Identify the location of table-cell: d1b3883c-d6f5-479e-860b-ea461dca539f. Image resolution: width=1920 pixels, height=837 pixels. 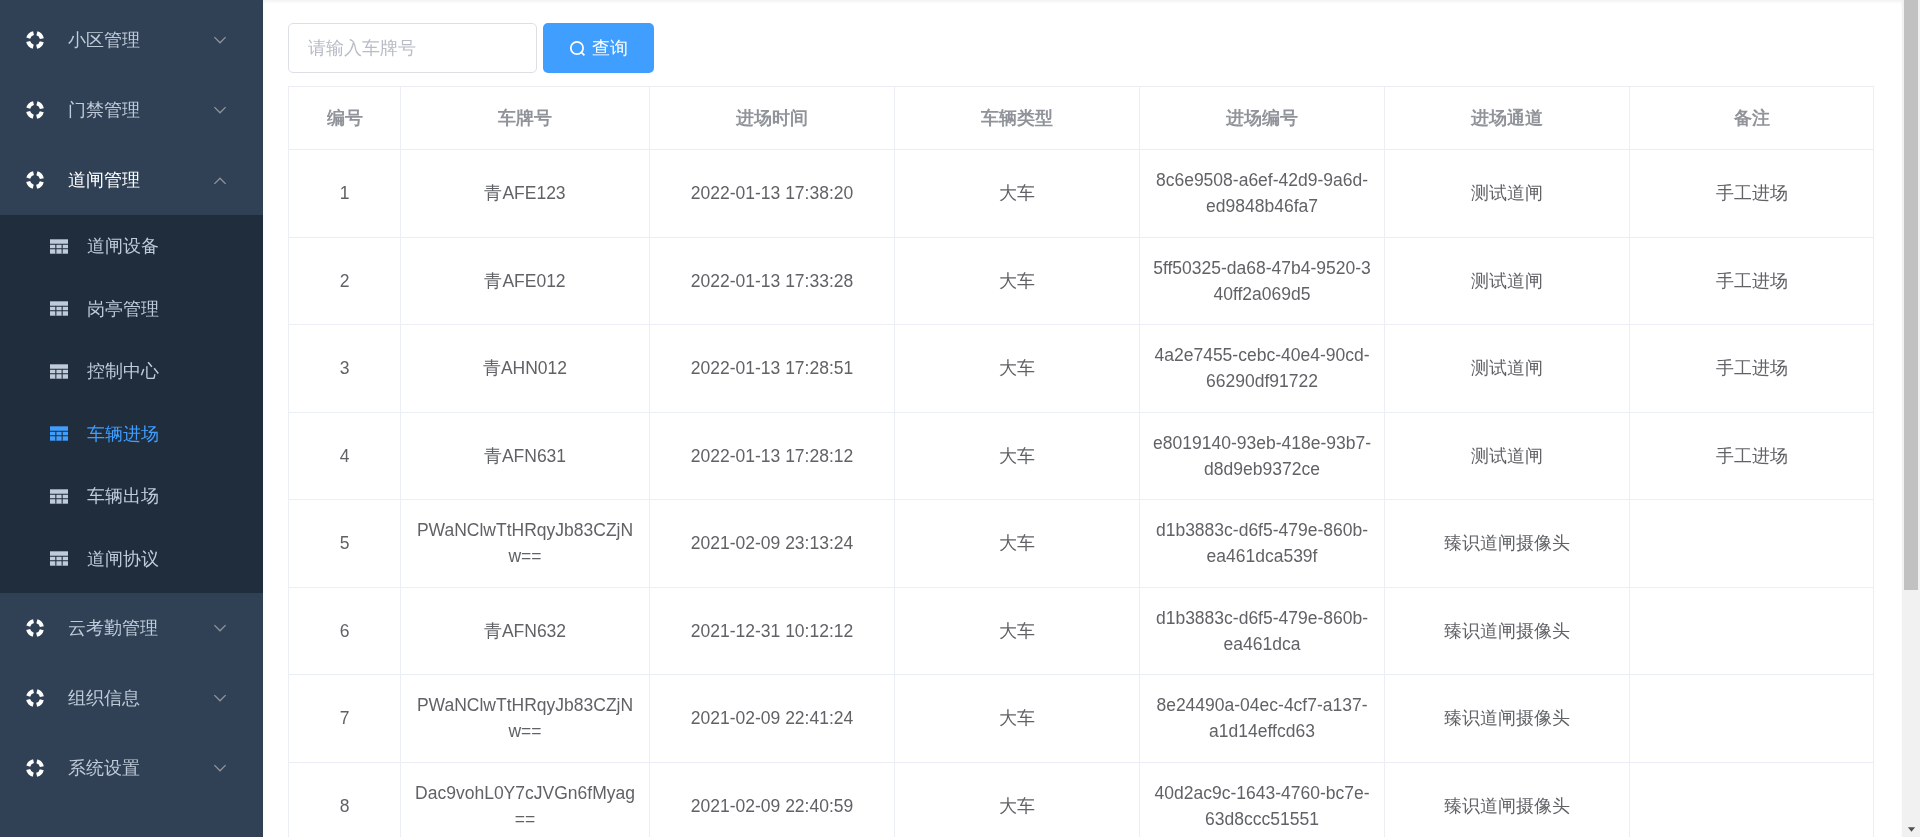
(1262, 543).